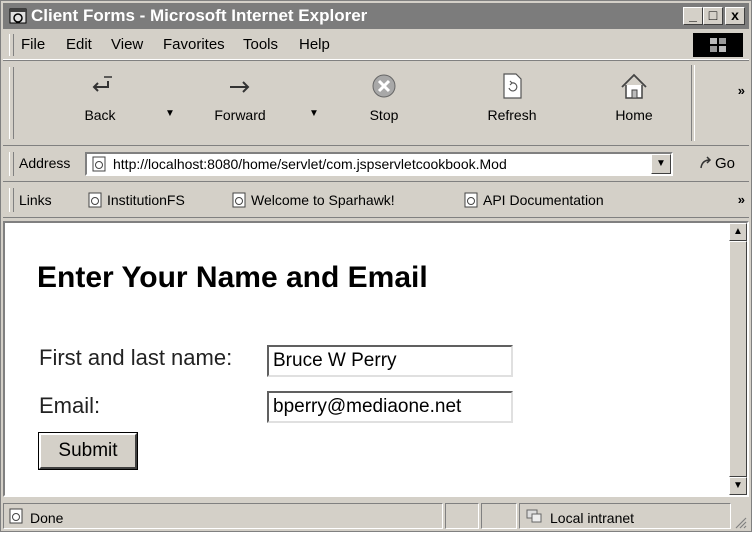 The image size is (754, 534). What do you see at coordinates (634, 86) in the screenshot?
I see `home-icon` at bounding box center [634, 86].